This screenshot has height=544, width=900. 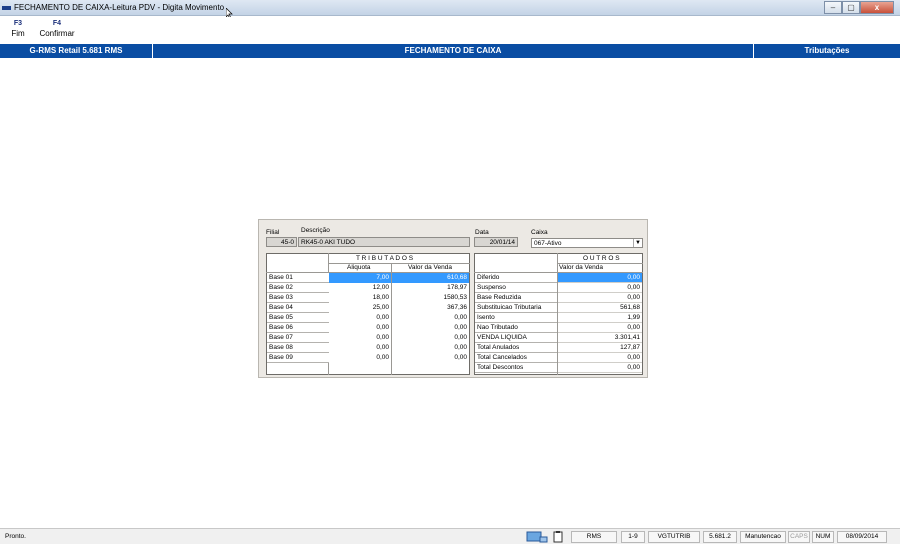 I want to click on status-mode: Manutencao, so click(x=763, y=537).